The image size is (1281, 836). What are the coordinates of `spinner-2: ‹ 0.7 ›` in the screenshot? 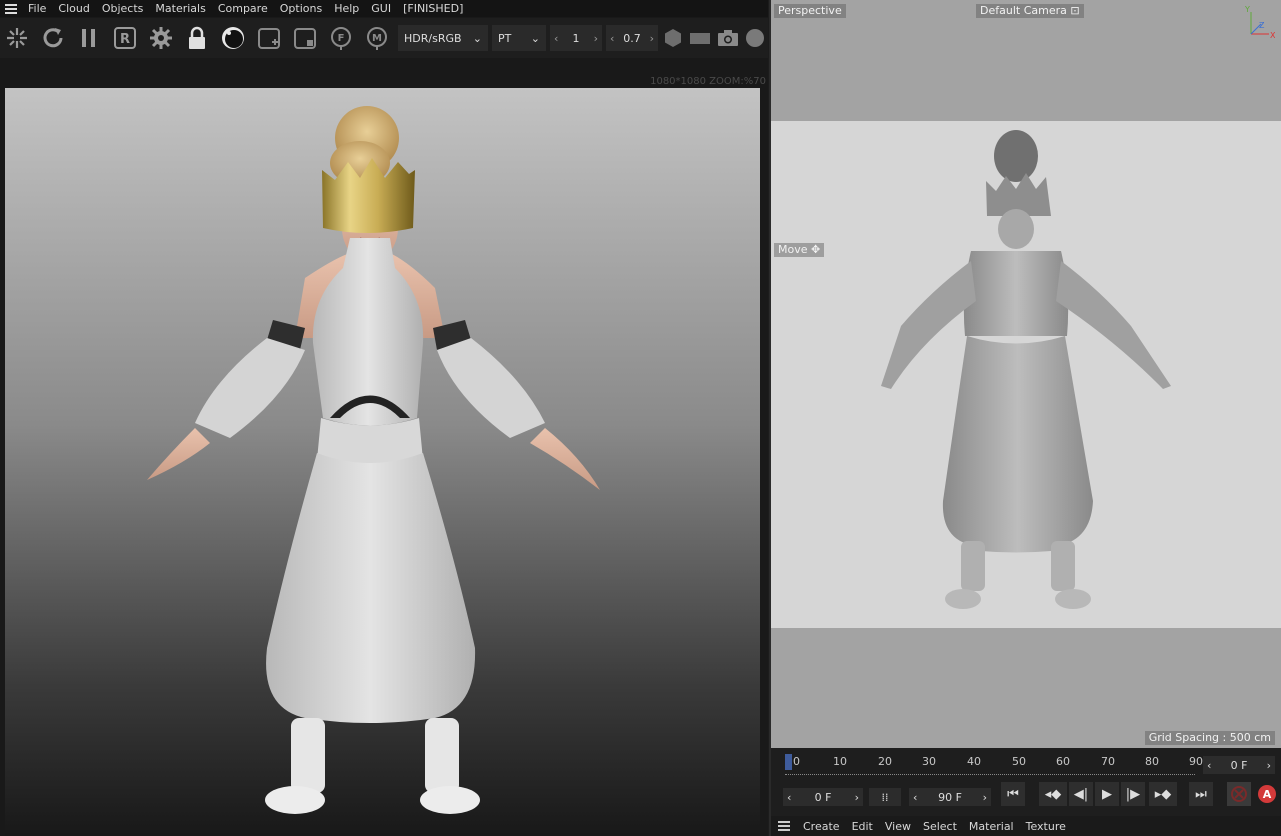 It's located at (632, 38).